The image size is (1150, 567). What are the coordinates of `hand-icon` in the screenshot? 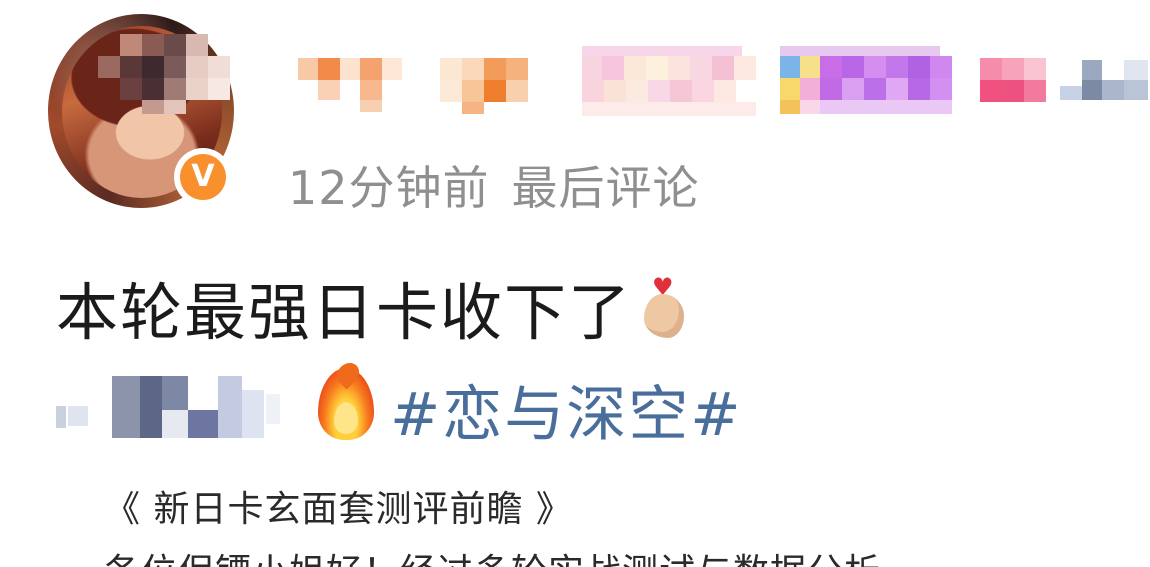 It's located at (664, 316).